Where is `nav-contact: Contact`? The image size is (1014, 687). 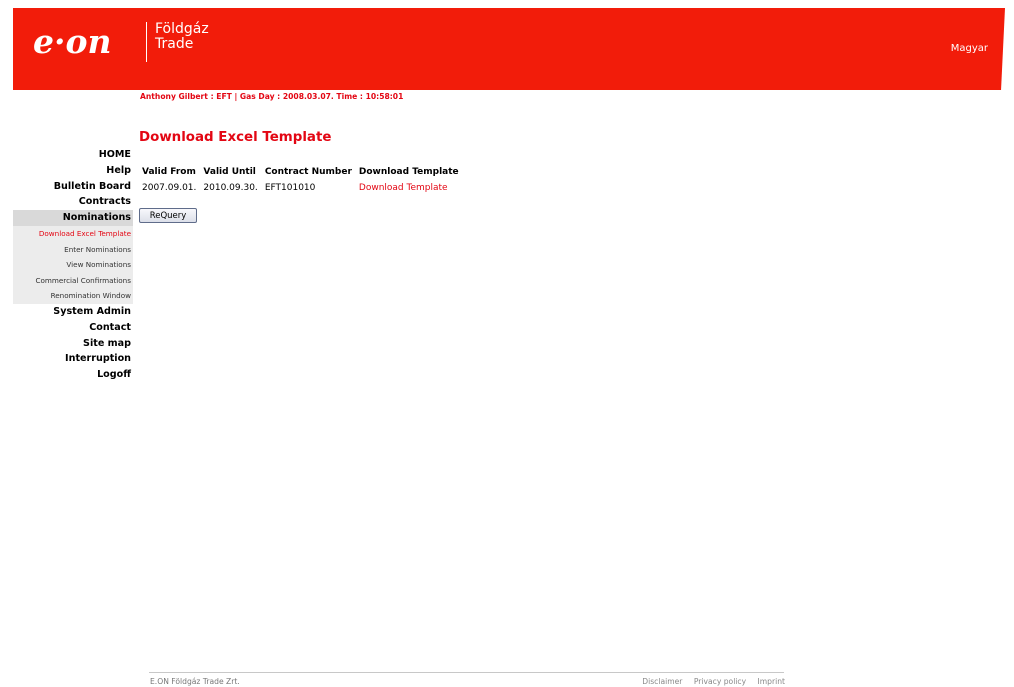 nav-contact: Contact is located at coordinates (73, 328).